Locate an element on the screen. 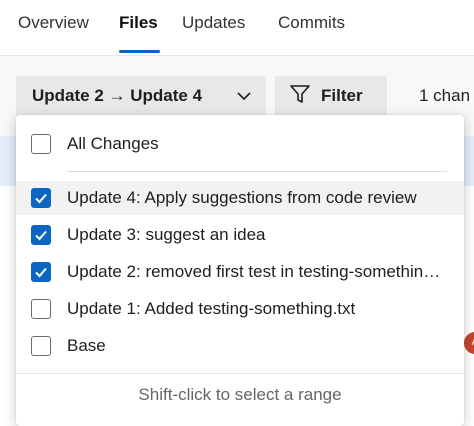 This screenshot has height=426, width=474. menu-item-update-3: Update 3: suggest an idea is located at coordinates (240, 235).